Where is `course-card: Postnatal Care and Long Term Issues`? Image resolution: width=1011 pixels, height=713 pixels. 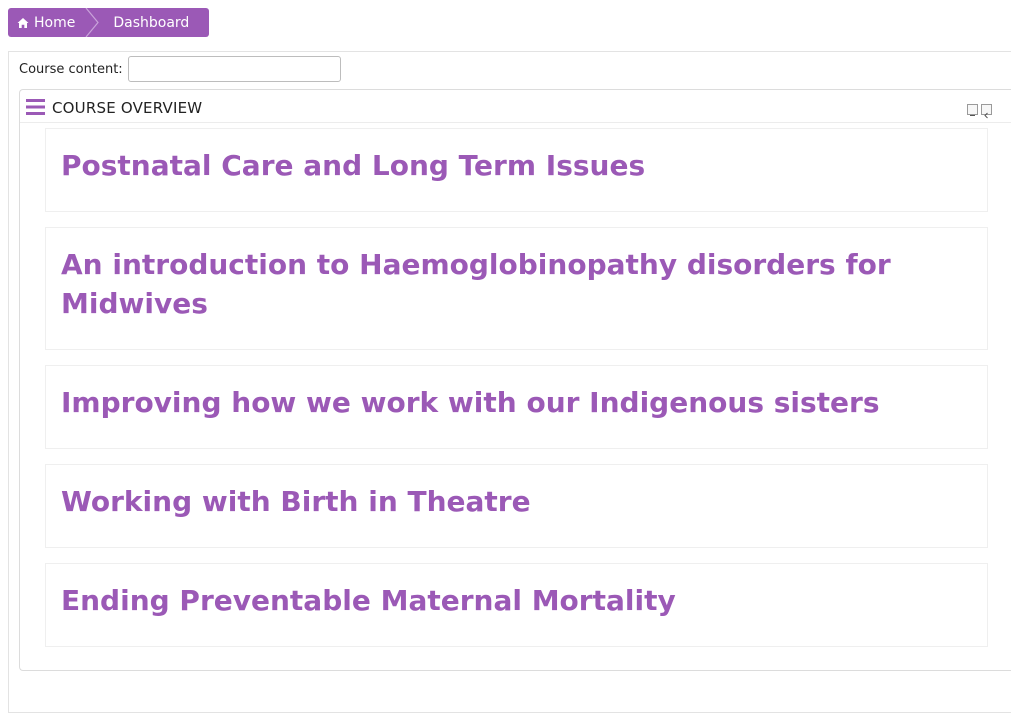 course-card: Postnatal Care and Long Term Issues is located at coordinates (516, 170).